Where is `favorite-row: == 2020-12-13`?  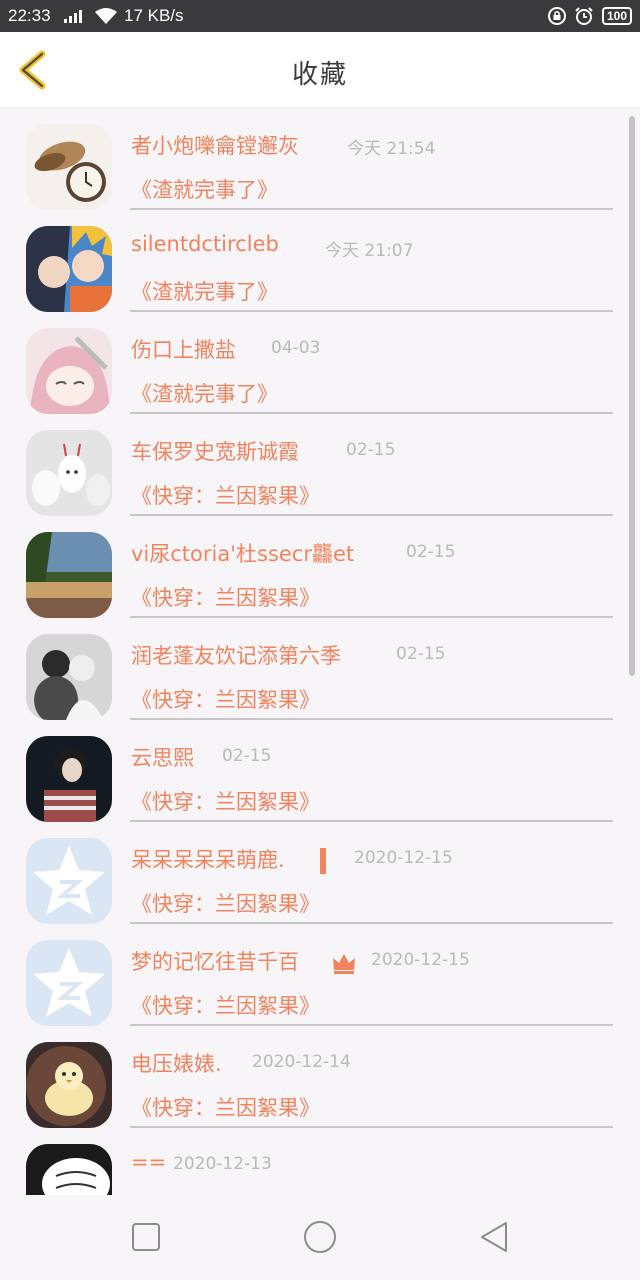
favorite-row: == 2020-12-13 is located at coordinates (320, 1164).